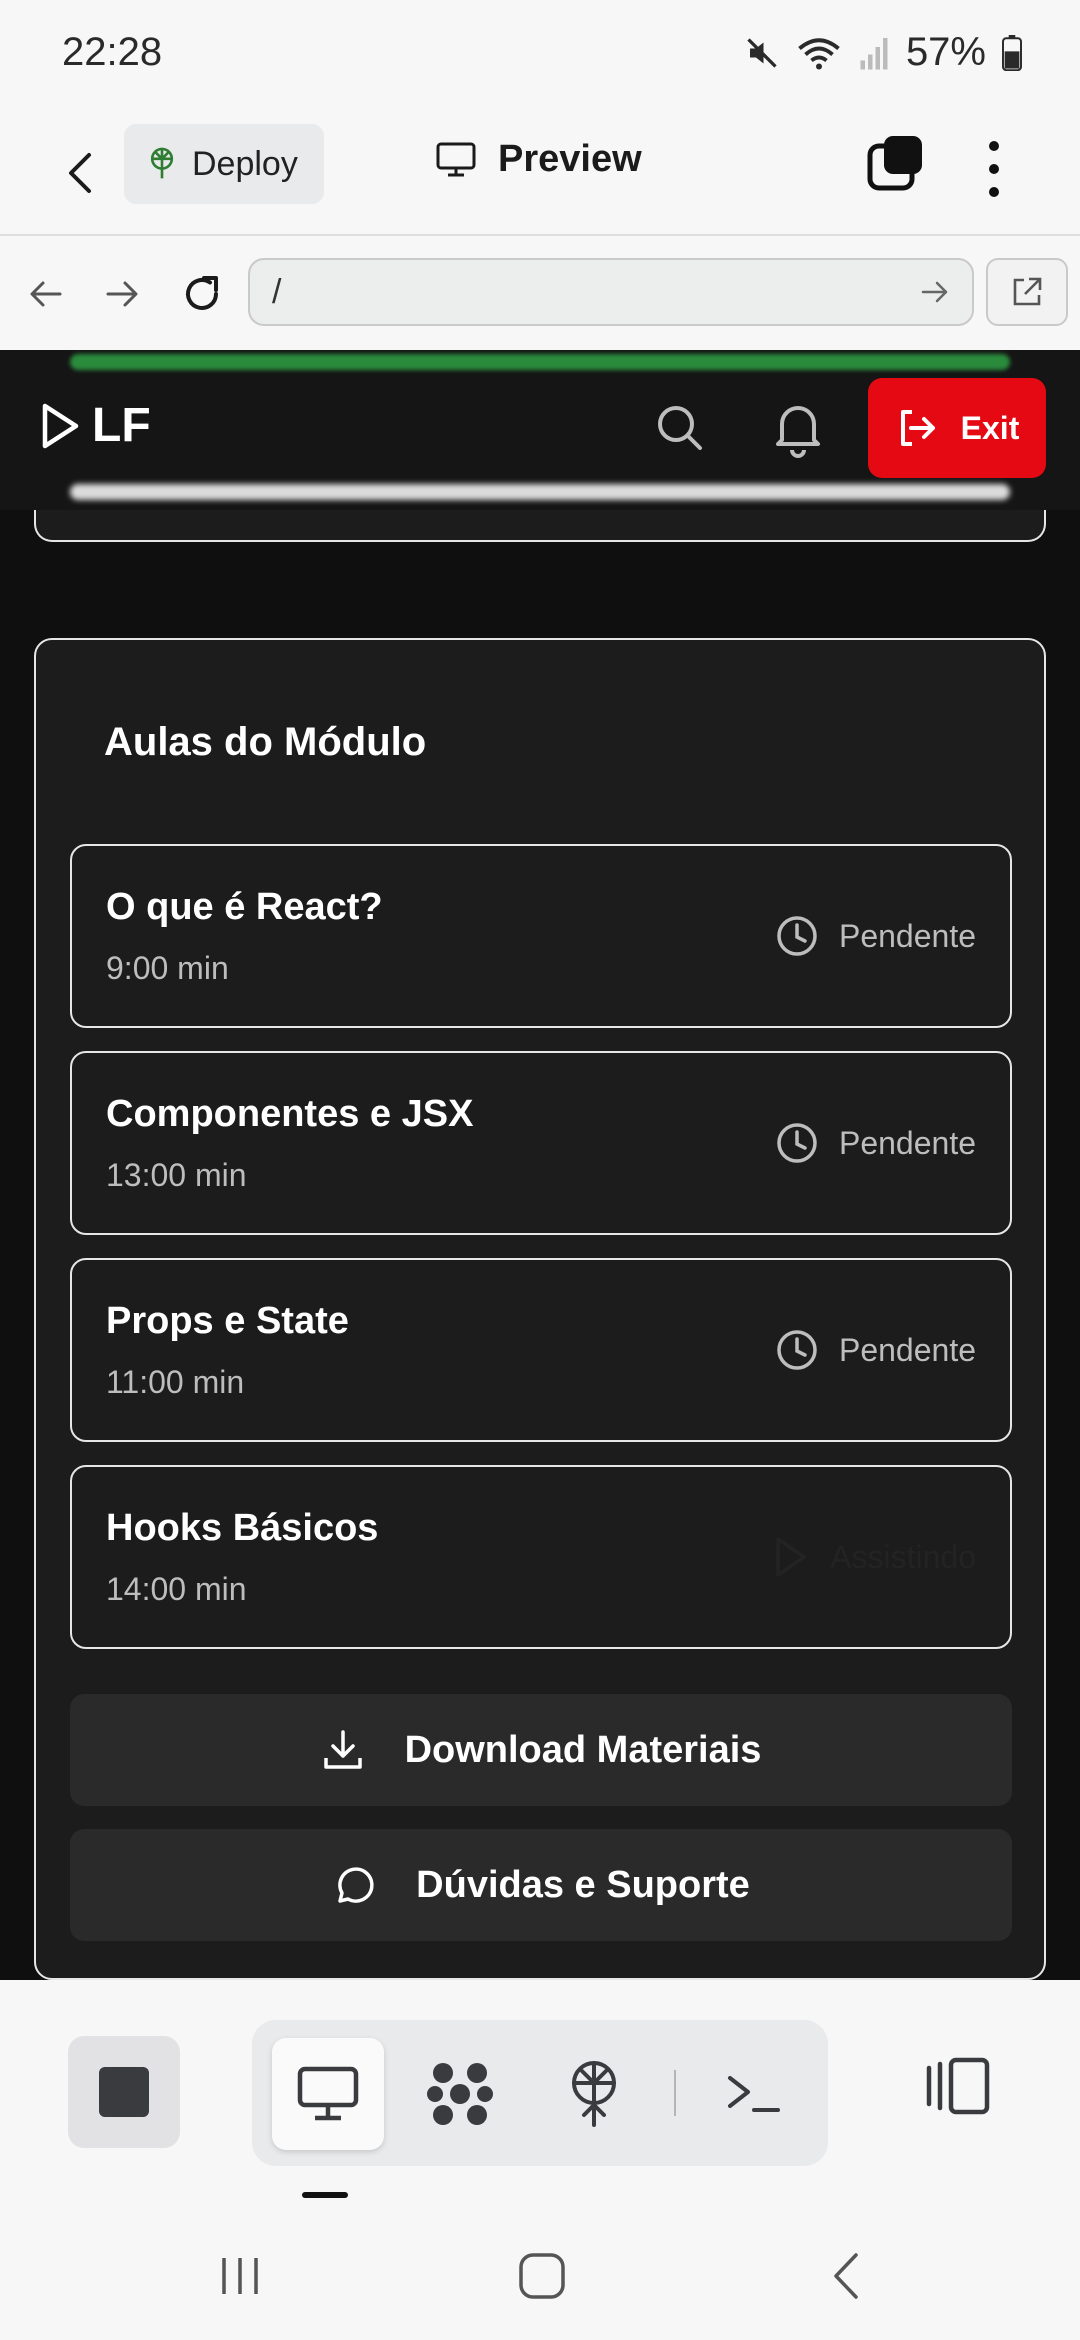  I want to click on logout-icon, so click(917, 428).